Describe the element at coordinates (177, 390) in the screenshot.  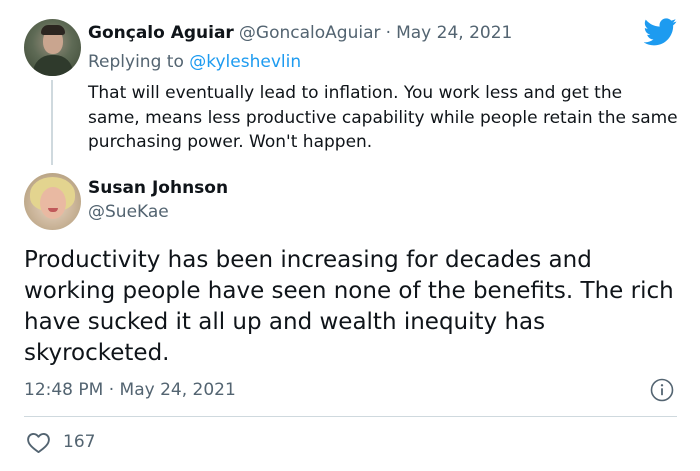
I see `tweet-date: May 24, 2021` at that location.